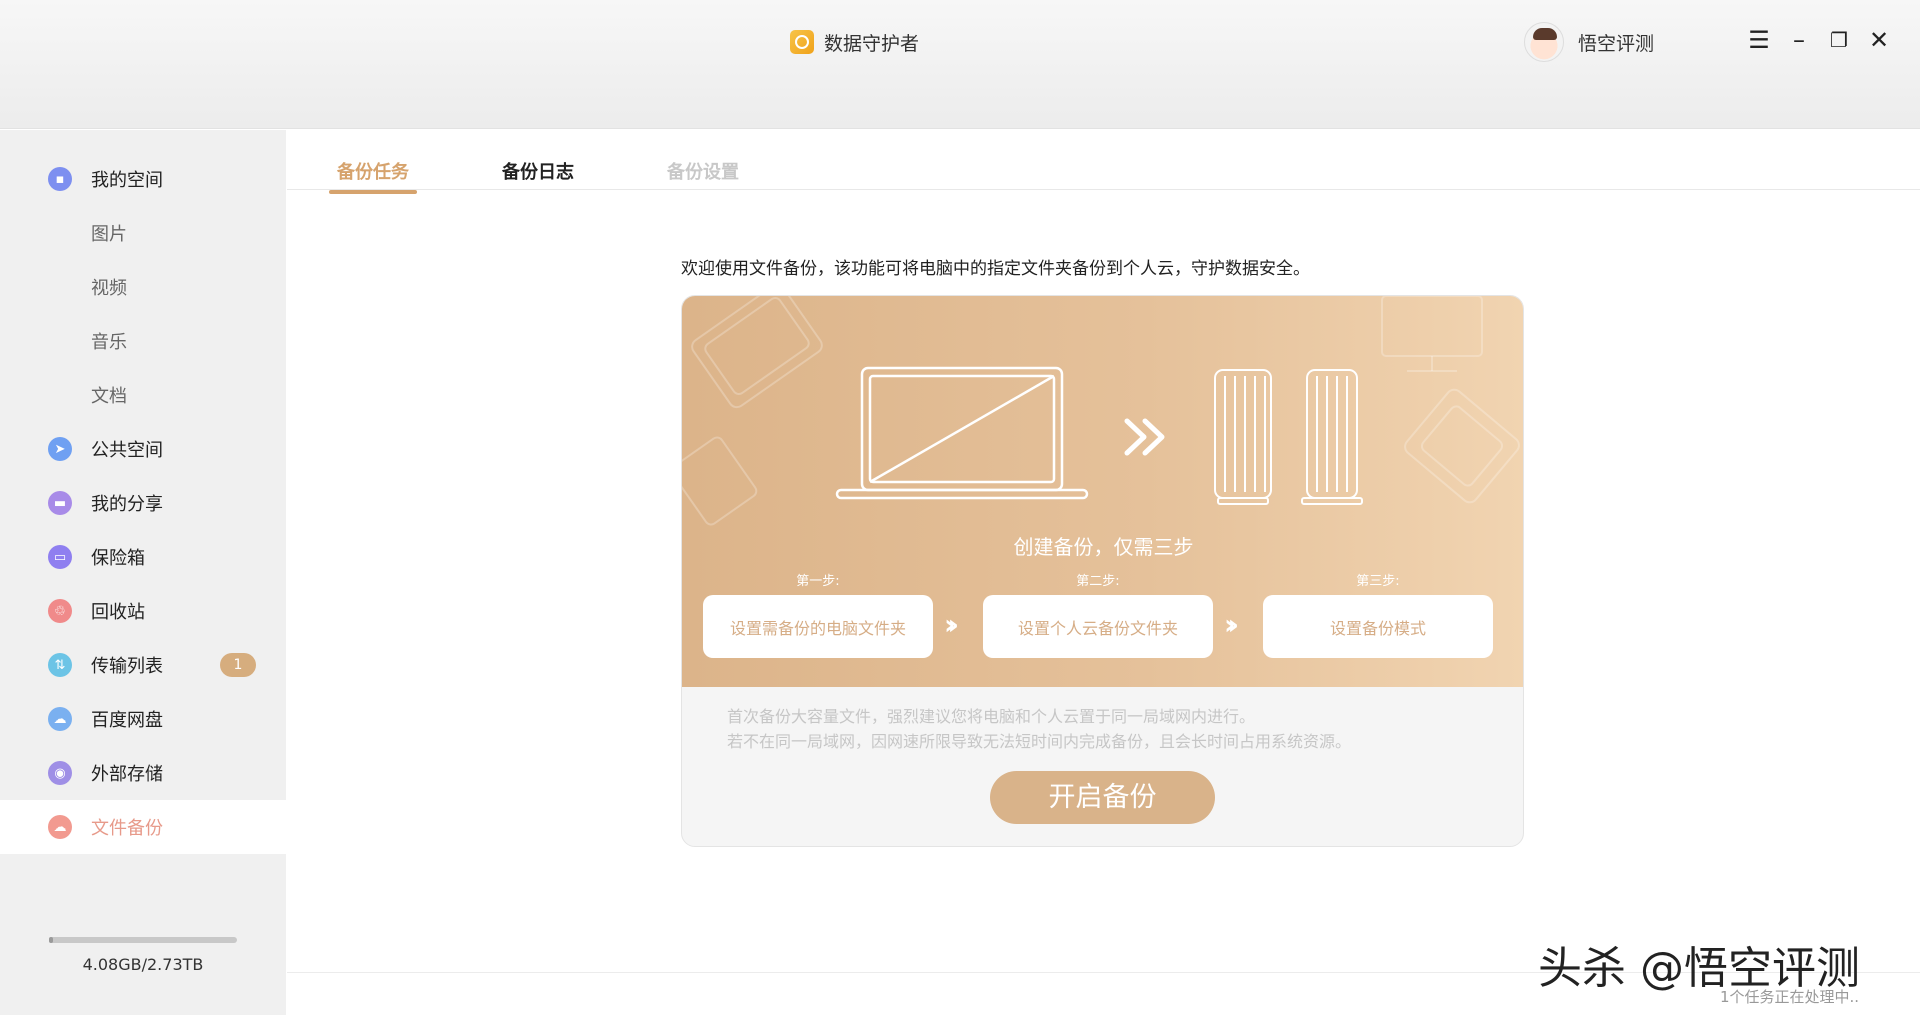 Image resolution: width=1920 pixels, height=1015 pixels. Describe the element at coordinates (1789, 996) in the screenshot. I see `task-status-text: 1个任务正在处理中..` at that location.